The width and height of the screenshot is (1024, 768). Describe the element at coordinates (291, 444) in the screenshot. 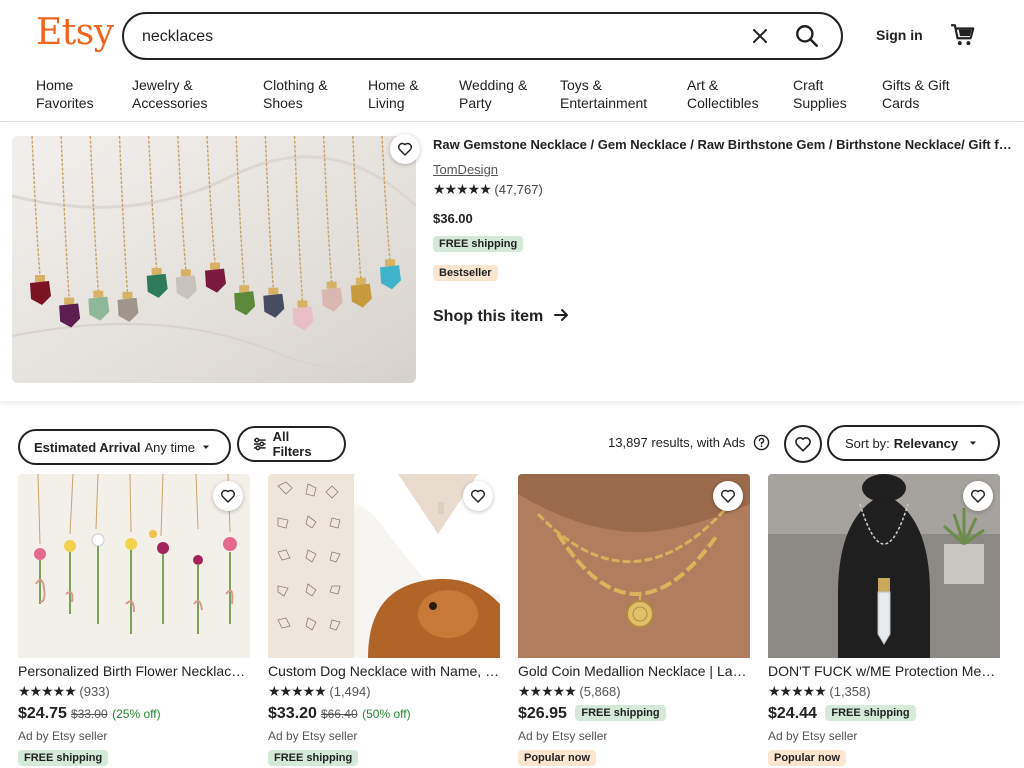

I see `all-filters-button: All Filters` at that location.